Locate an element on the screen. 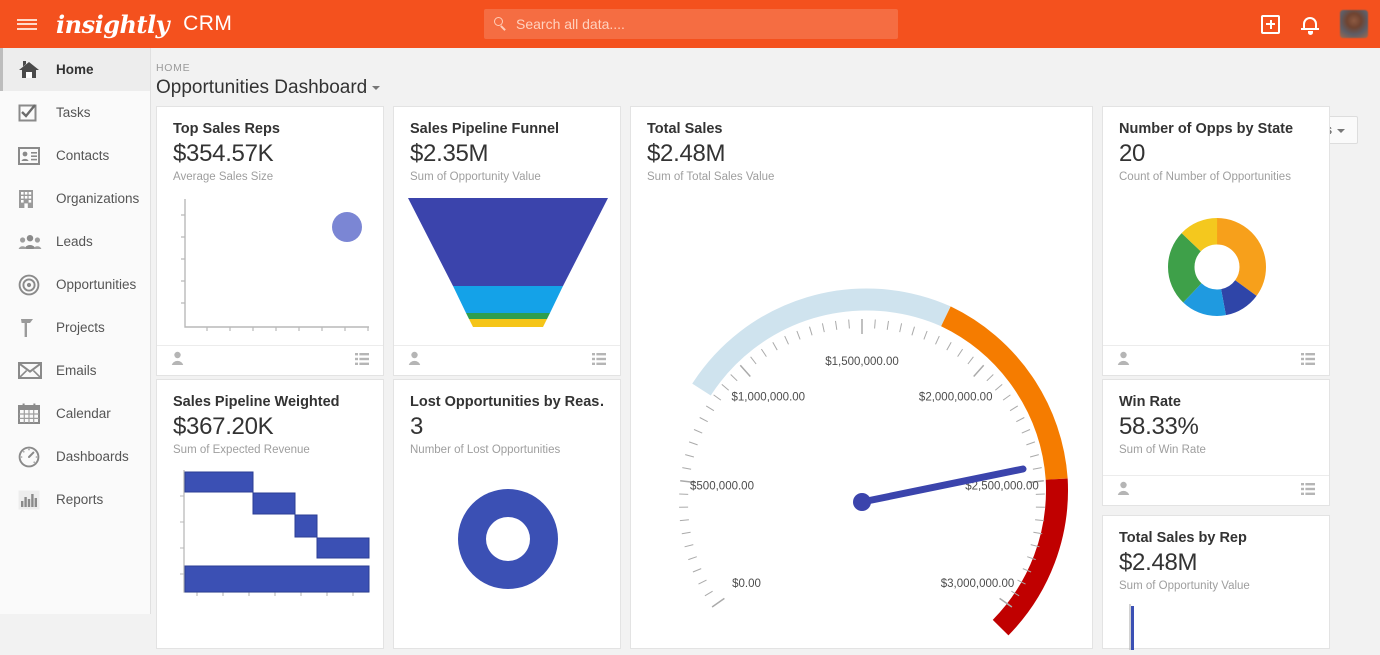 This screenshot has width=1380, height=655. sidebar-item-home: Home is located at coordinates (75, 69).